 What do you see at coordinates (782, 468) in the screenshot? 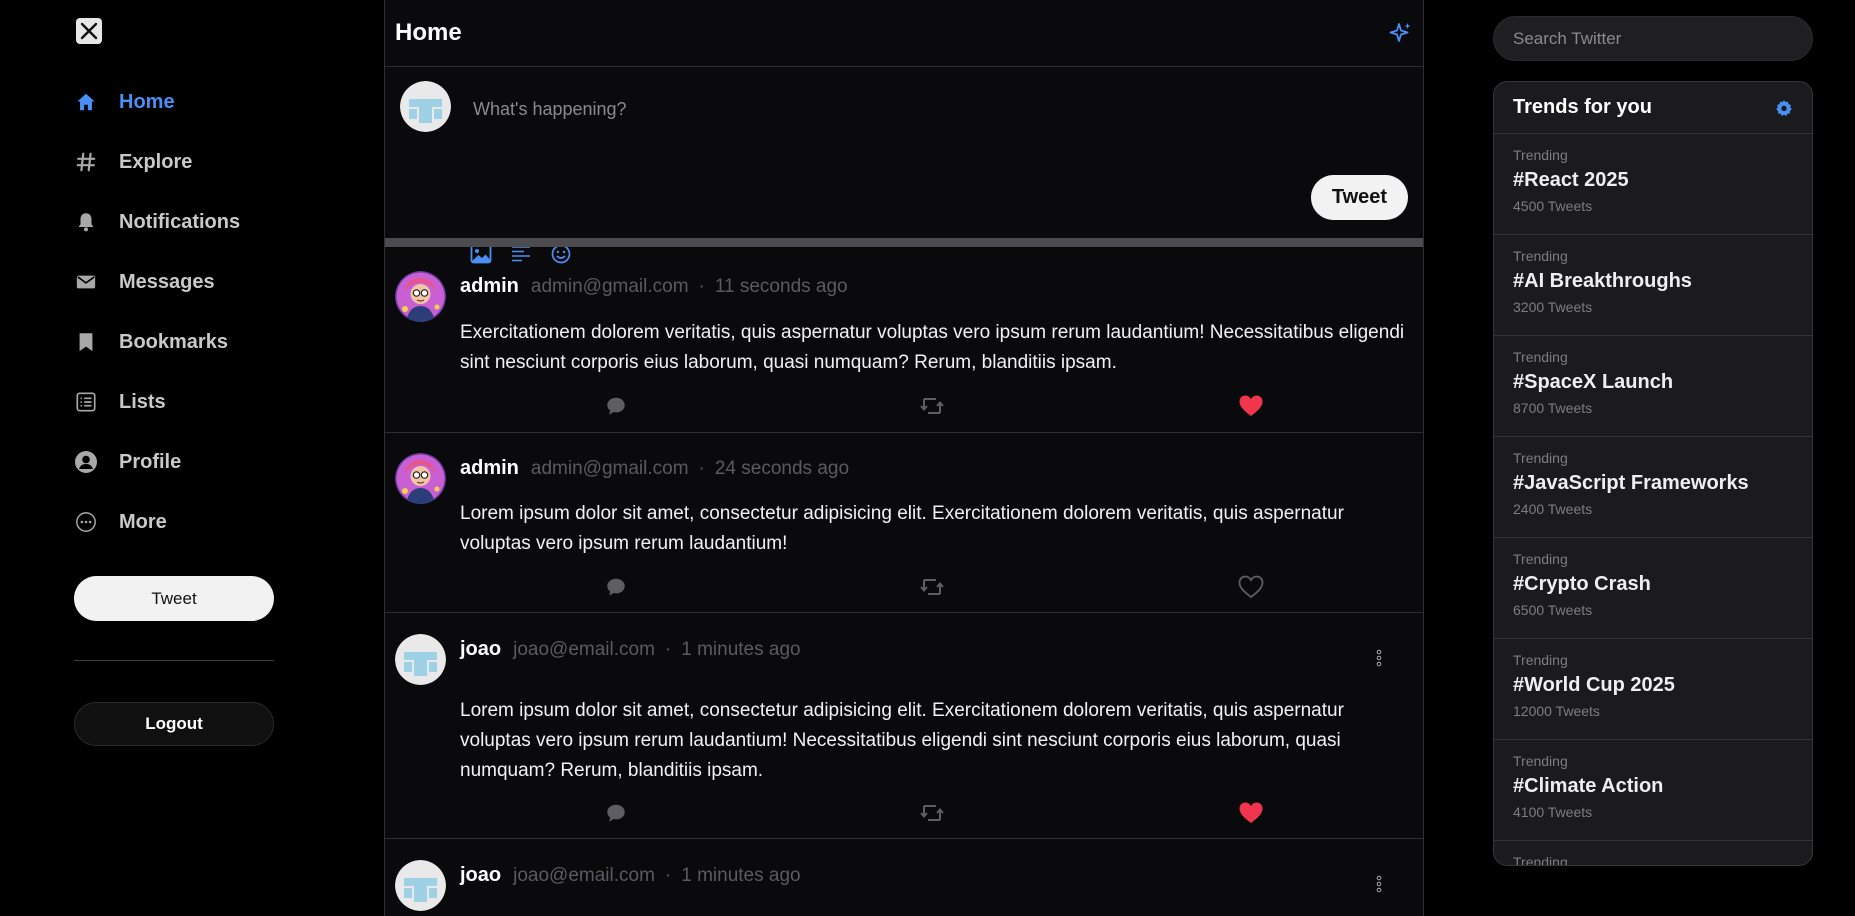
I see `tweet-timestamp: 24 seconds ago` at bounding box center [782, 468].